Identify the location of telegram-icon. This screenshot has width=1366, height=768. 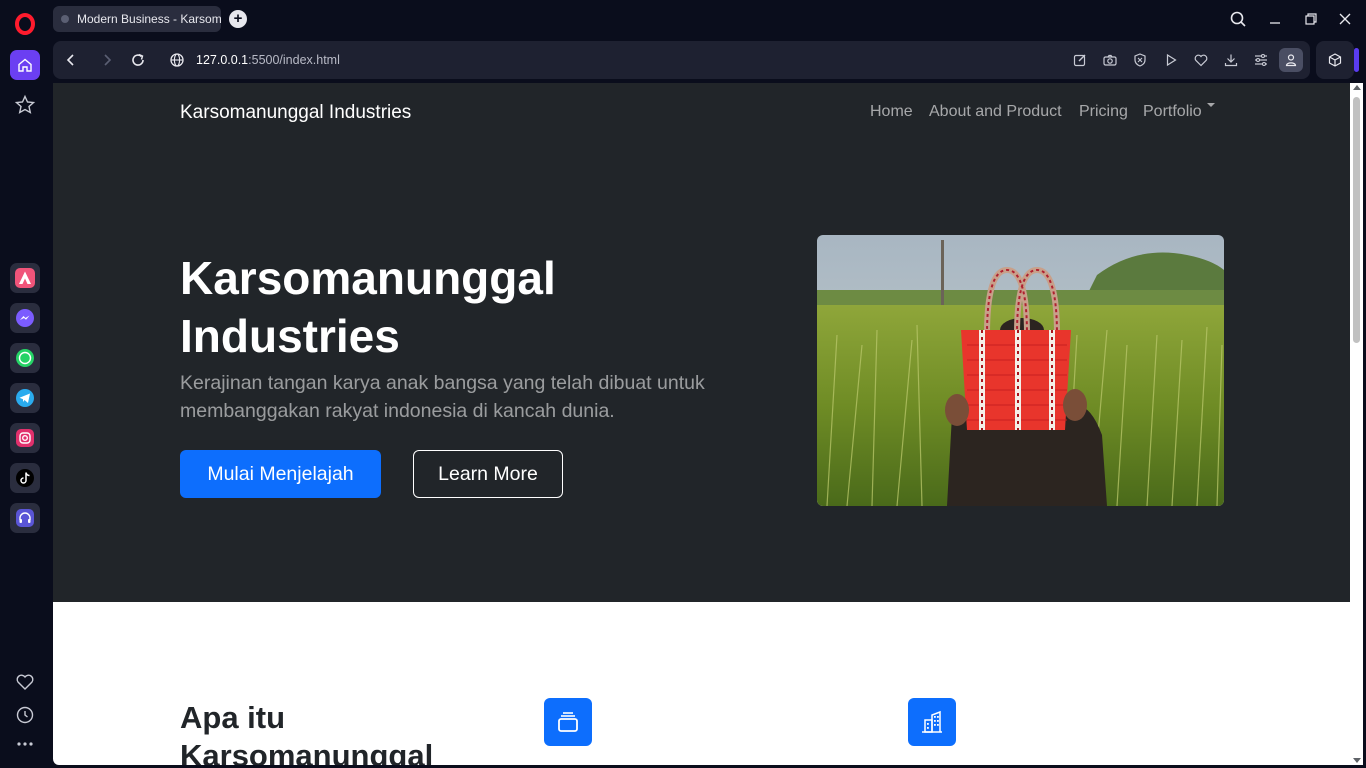
(25, 398).